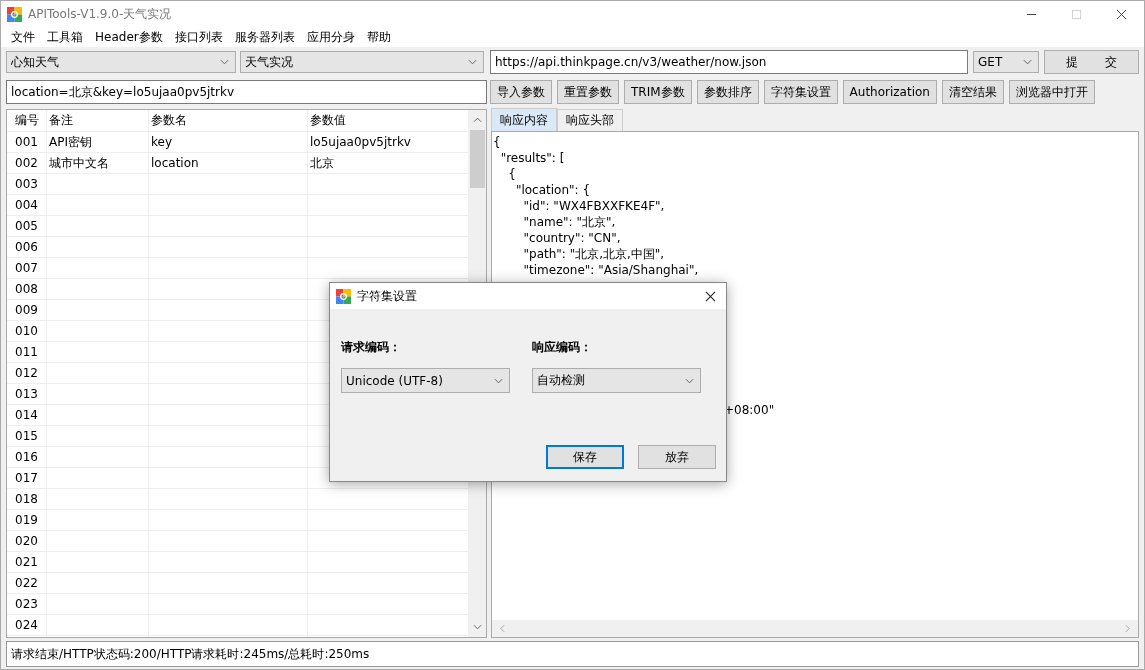 The height and width of the screenshot is (670, 1145). What do you see at coordinates (175, 163) in the screenshot?
I see `table-cell: location` at bounding box center [175, 163].